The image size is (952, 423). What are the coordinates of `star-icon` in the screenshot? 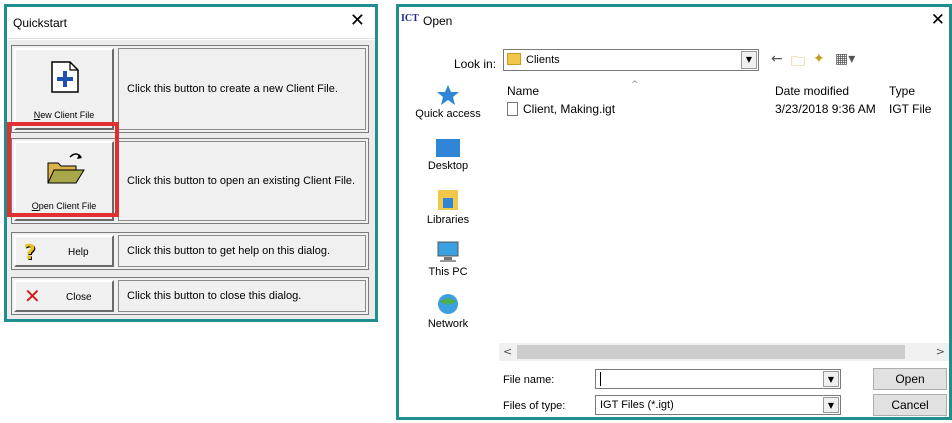 It's located at (448, 95).